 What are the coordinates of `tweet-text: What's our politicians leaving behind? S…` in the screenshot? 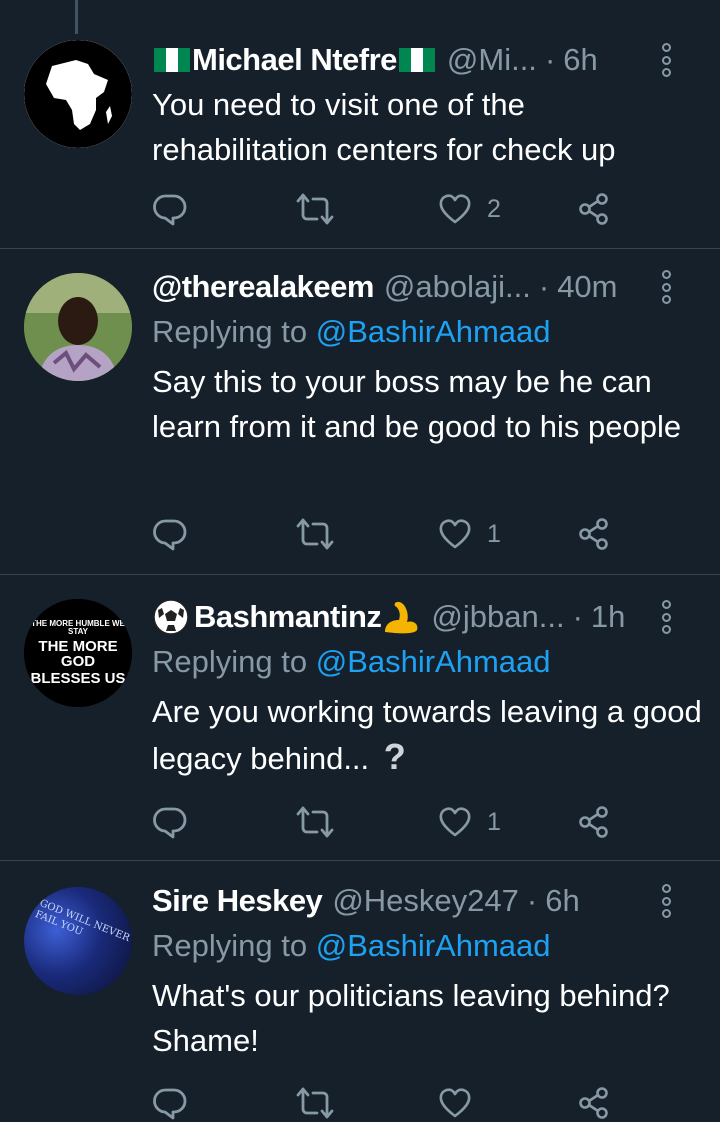 It's located at (411, 1018).